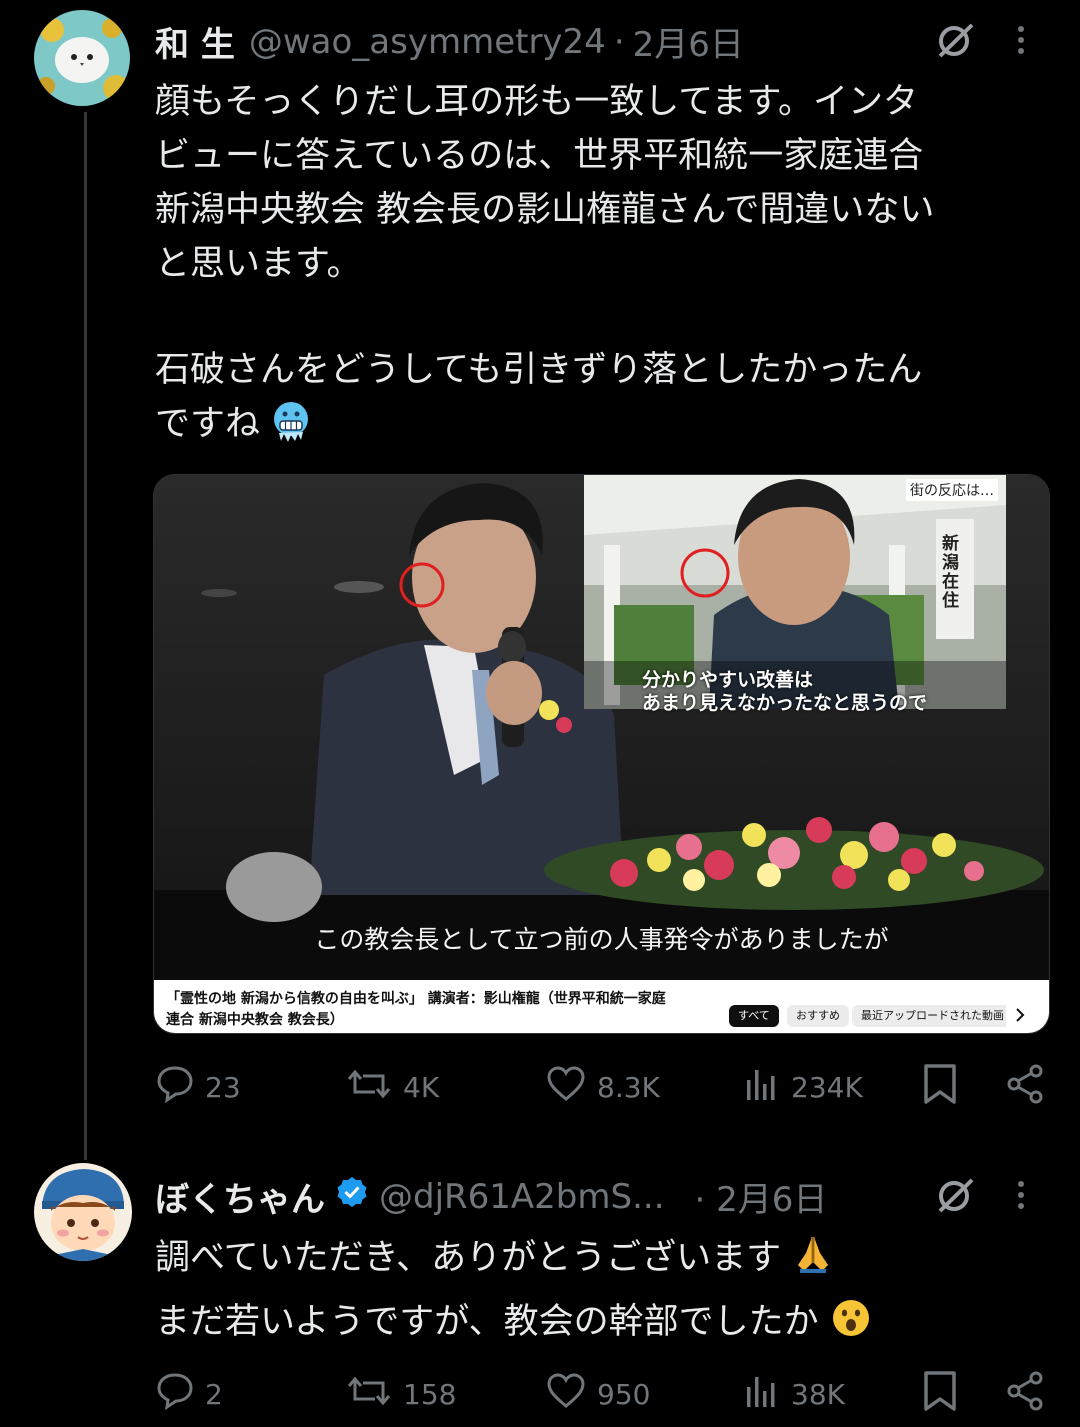  I want to click on like-button: 8.3K, so click(602, 1087).